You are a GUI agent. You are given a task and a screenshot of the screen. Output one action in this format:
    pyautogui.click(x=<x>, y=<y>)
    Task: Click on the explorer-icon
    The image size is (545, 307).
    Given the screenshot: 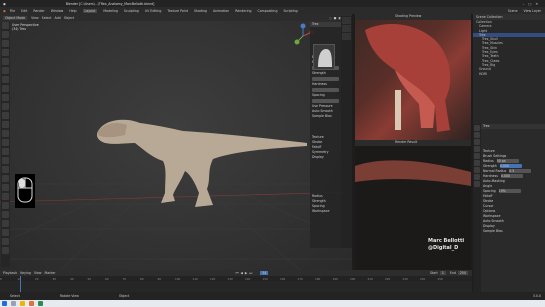 What is the action you would take?
    pyautogui.click(x=22, y=303)
    